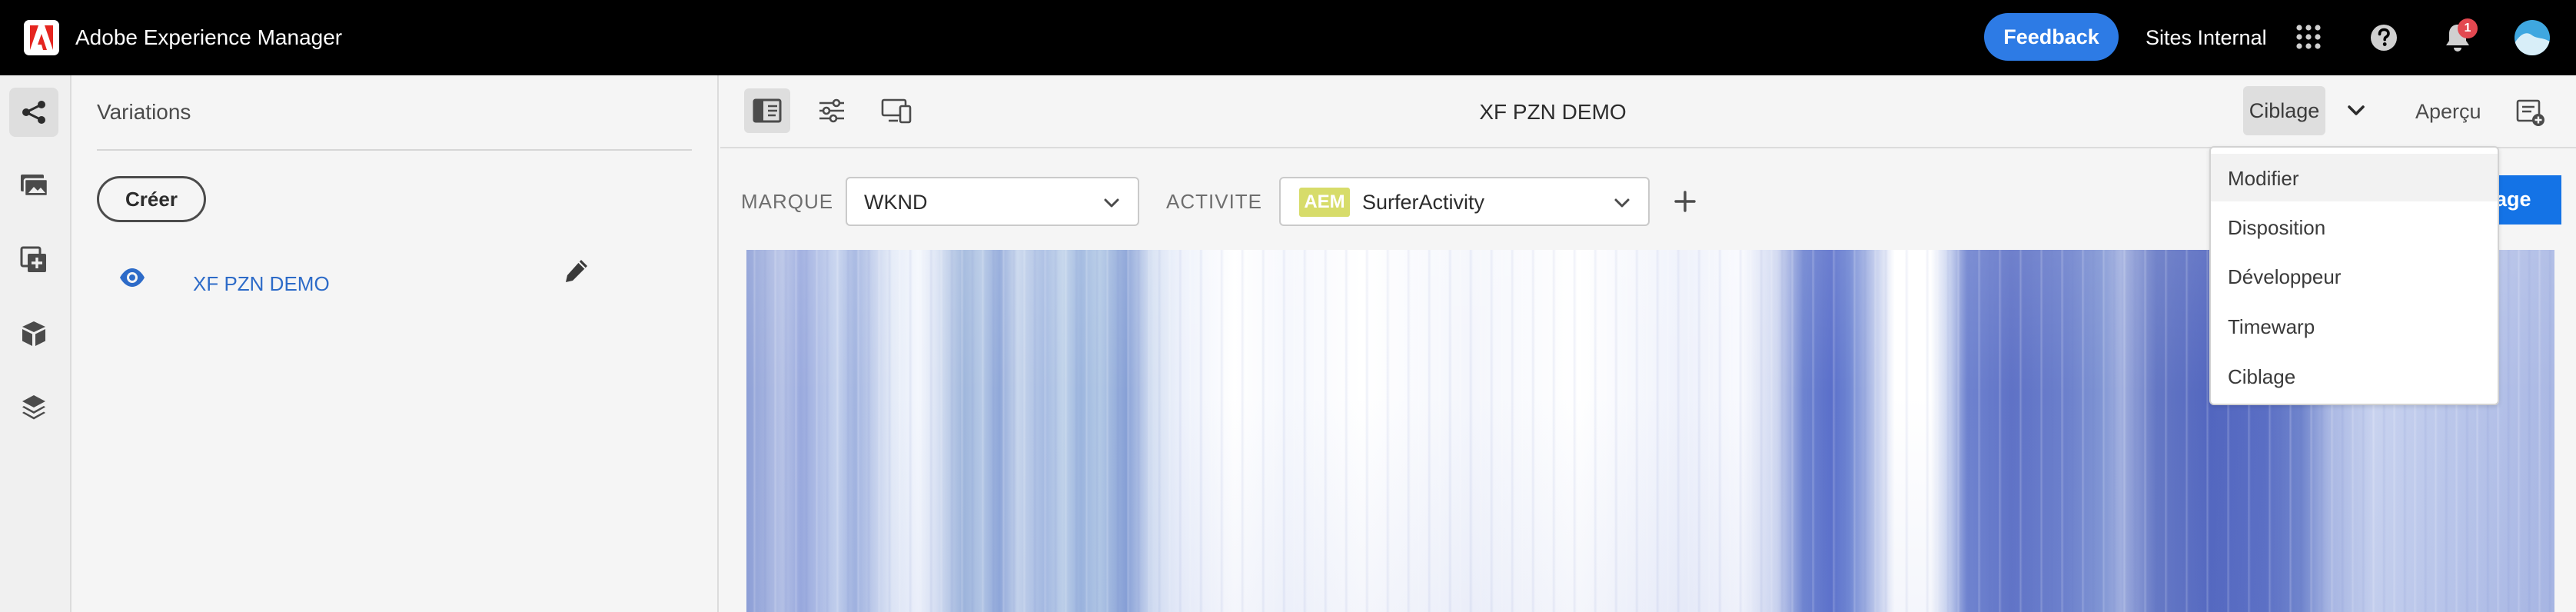 This screenshot has width=2576, height=612. I want to click on cube-icon, so click(33, 333).